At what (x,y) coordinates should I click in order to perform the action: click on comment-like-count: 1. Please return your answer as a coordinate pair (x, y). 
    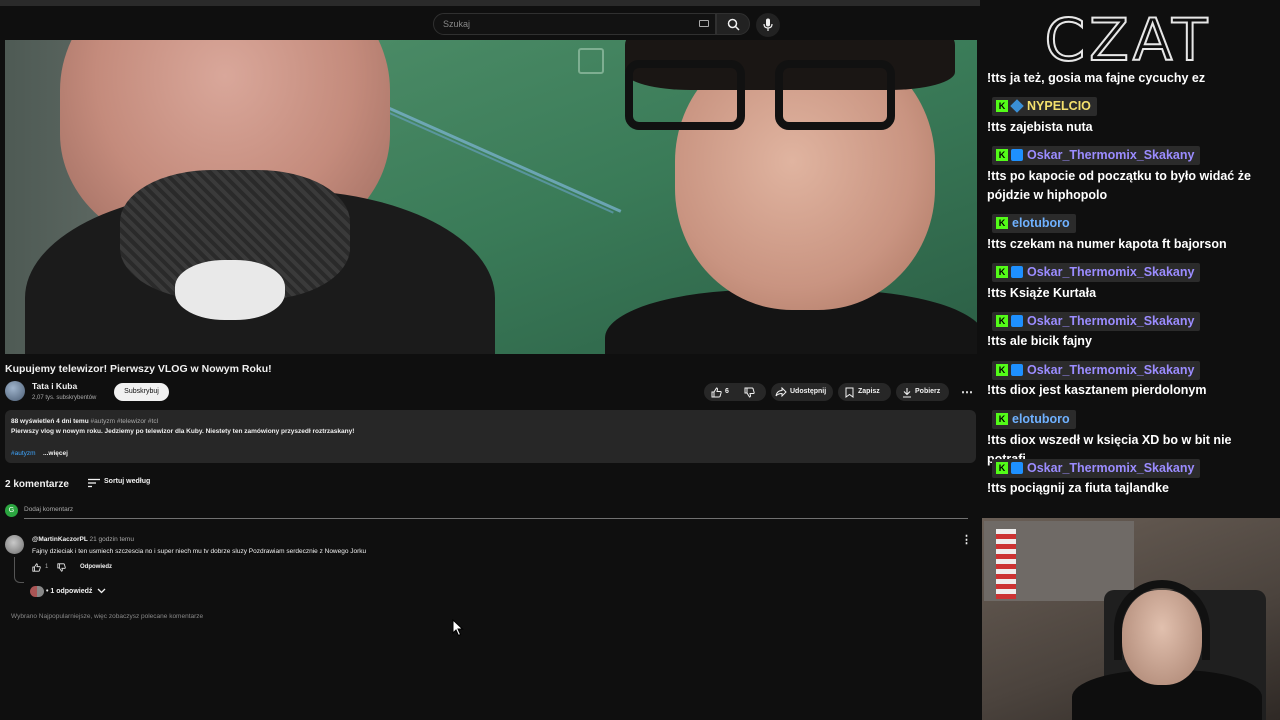
    Looking at the image, I should click on (47, 567).